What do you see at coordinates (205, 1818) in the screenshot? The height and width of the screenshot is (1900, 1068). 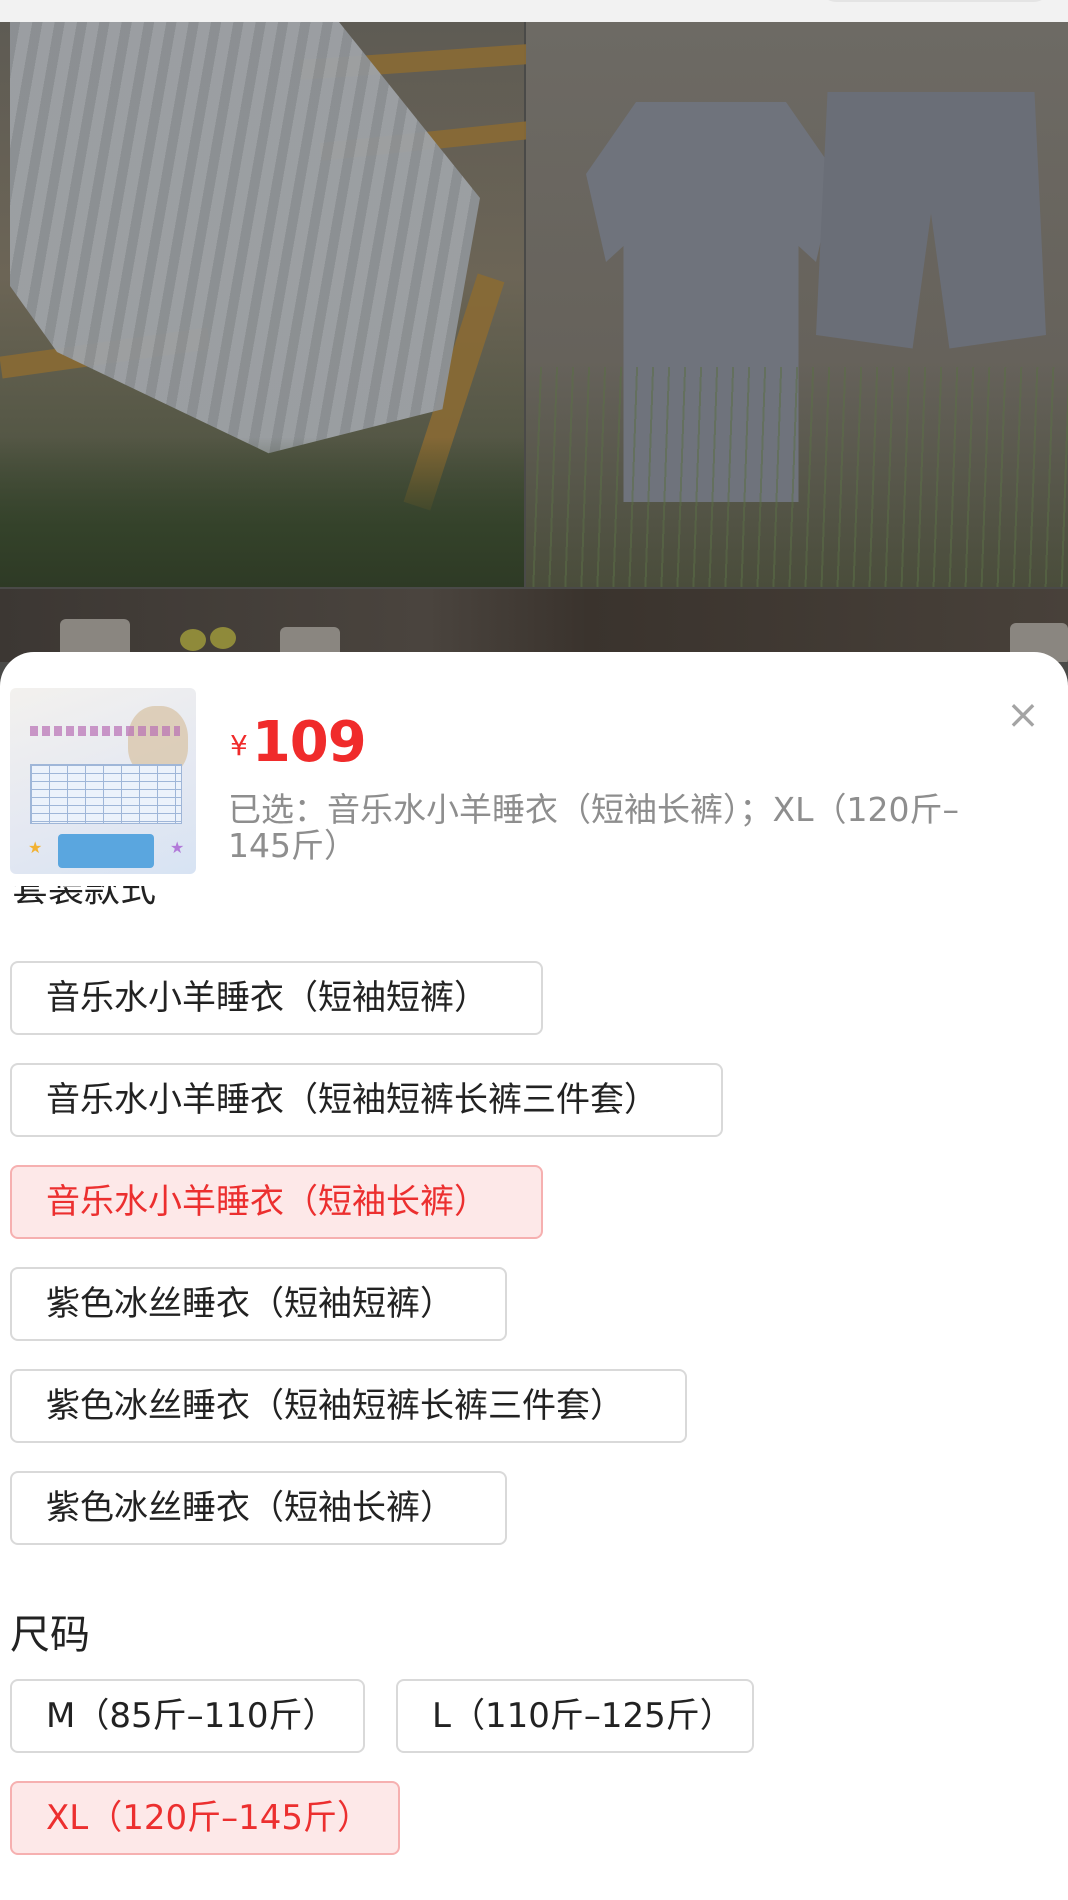 I see `size-option-selected: XL（120斤–145斤）` at bounding box center [205, 1818].